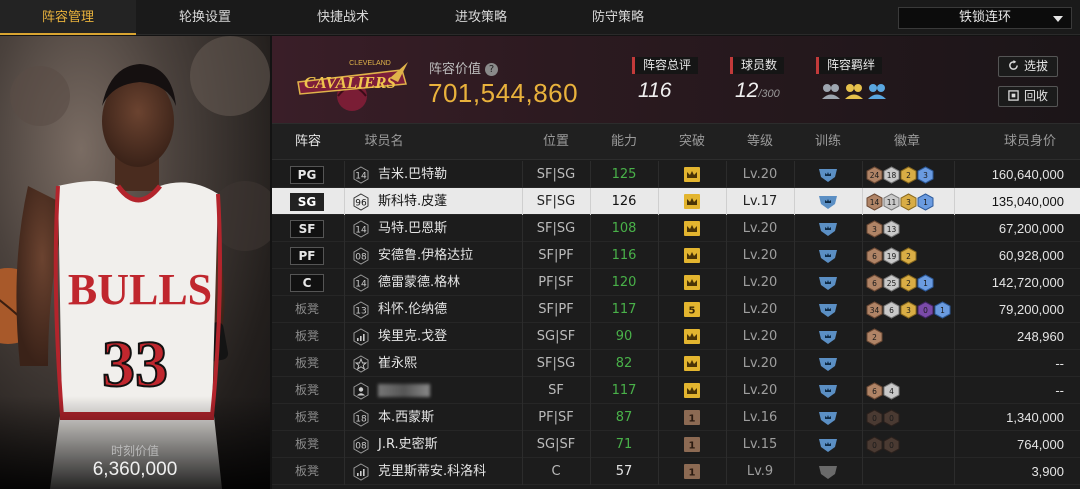  What do you see at coordinates (676, 228) in the screenshot?
I see `table-row: SF 14 马特.巴恩斯 SF|SG 108 Lv.20 3 13 67,200,000` at bounding box center [676, 228].